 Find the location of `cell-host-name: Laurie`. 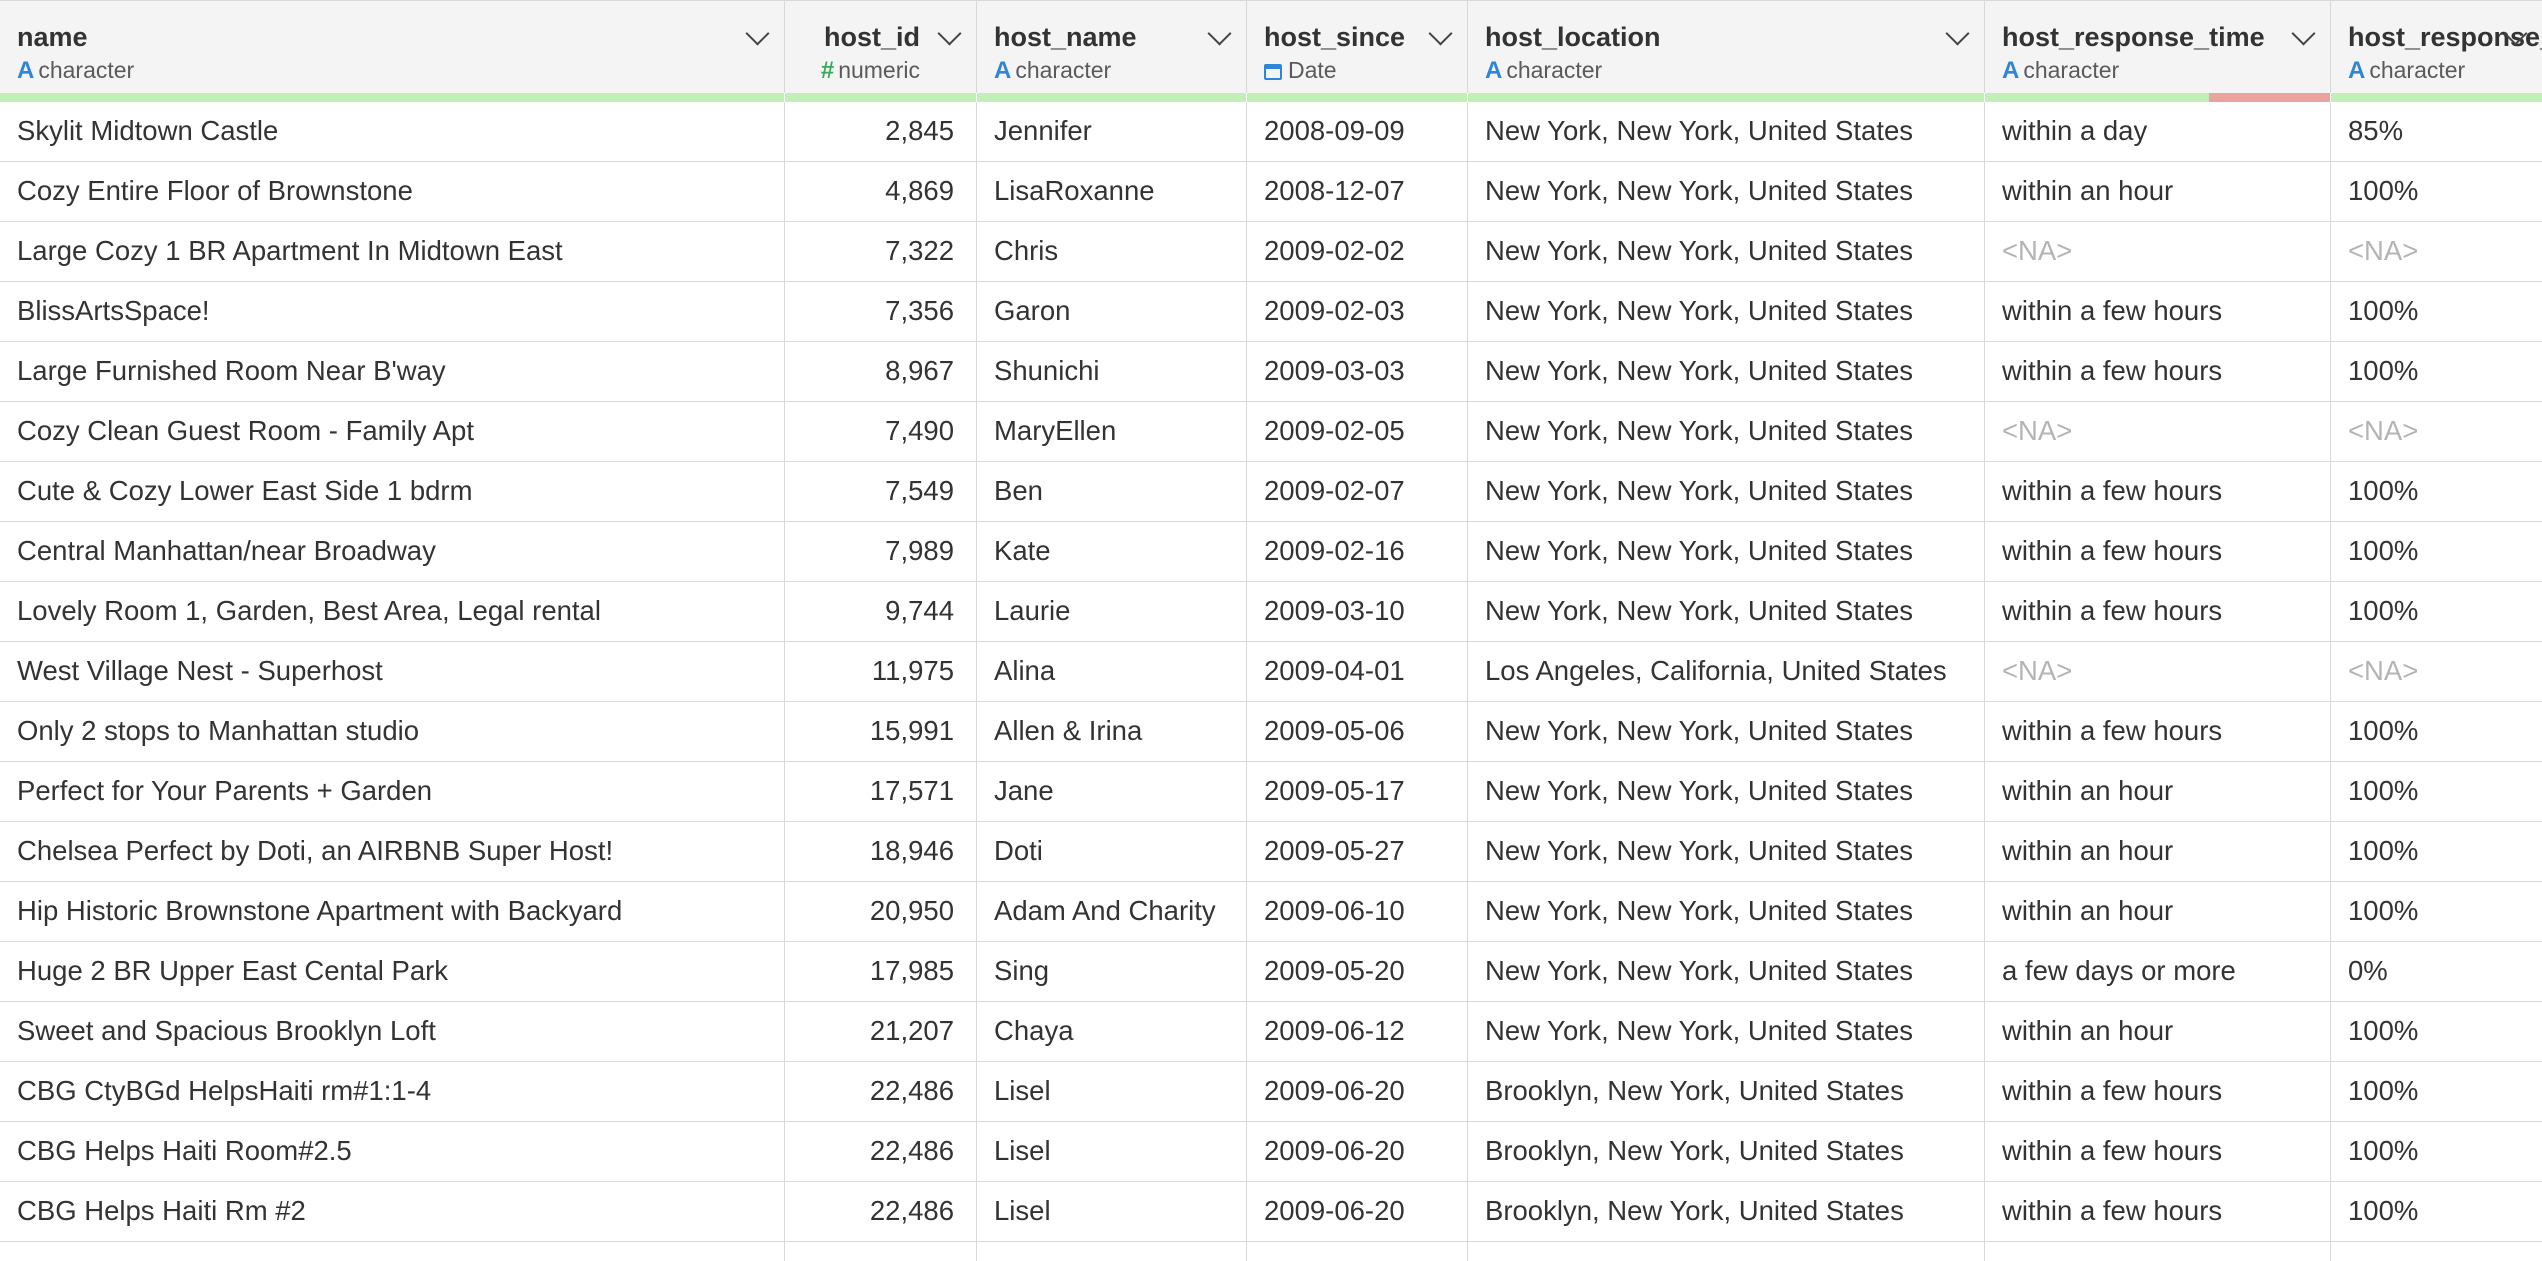

cell-host-name: Laurie is located at coordinates (1112, 612).